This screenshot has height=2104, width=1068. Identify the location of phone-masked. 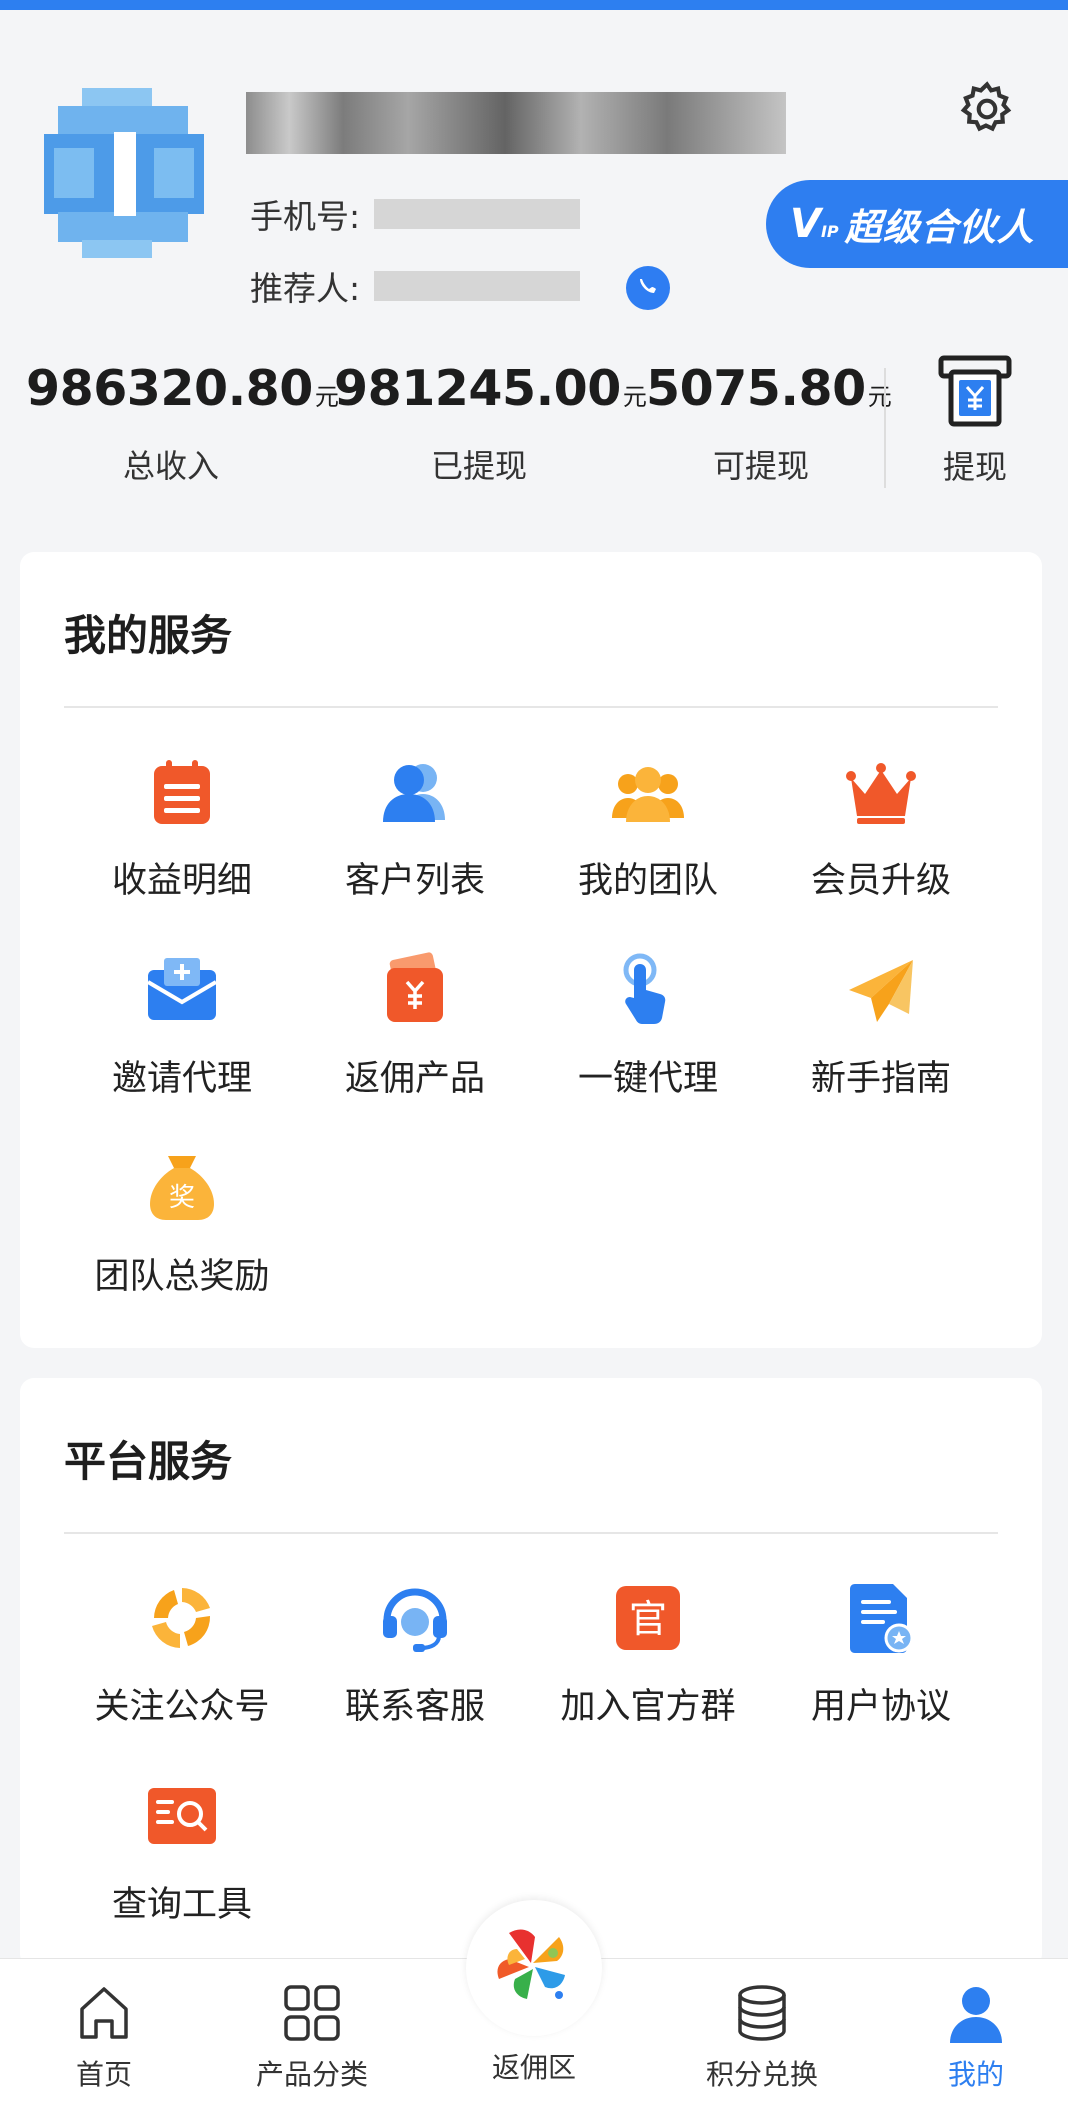
(477, 214).